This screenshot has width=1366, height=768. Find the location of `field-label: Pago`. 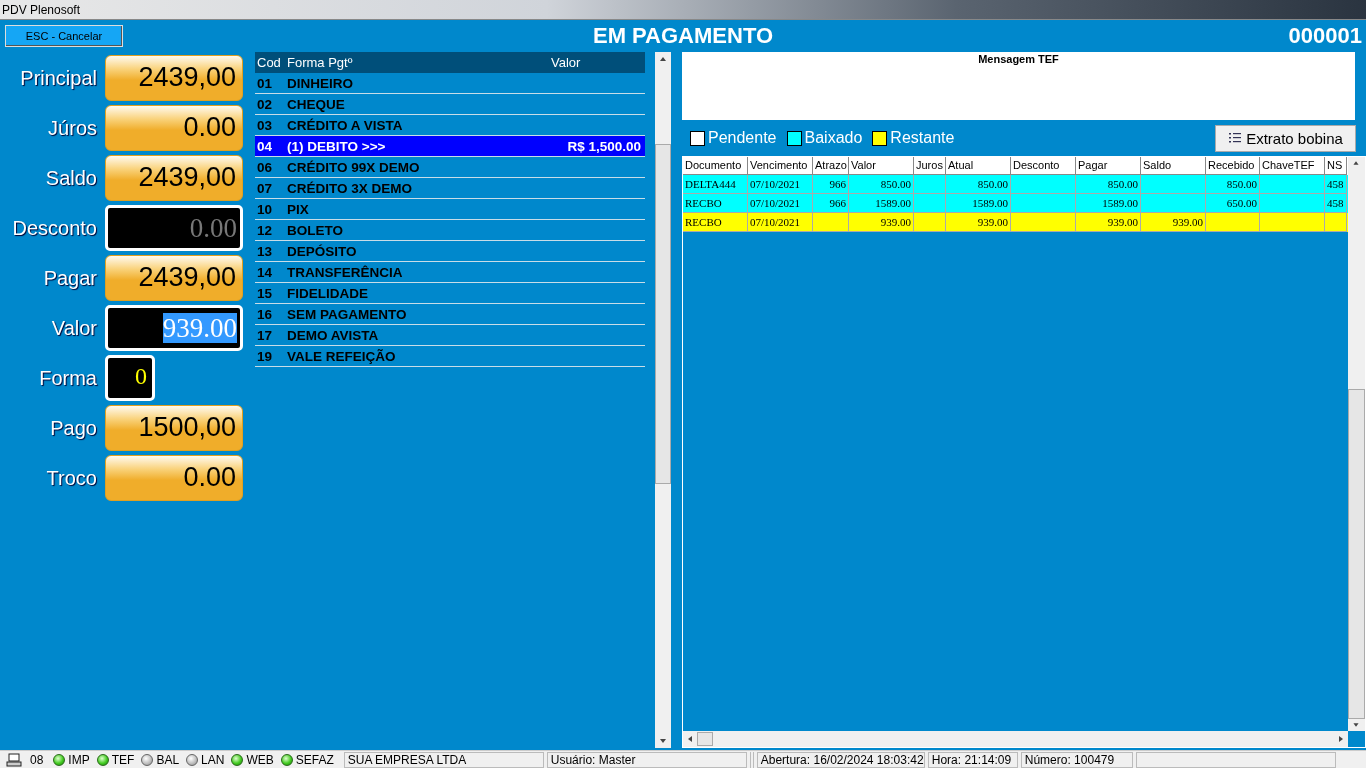

field-label: Pago is located at coordinates (73, 428).